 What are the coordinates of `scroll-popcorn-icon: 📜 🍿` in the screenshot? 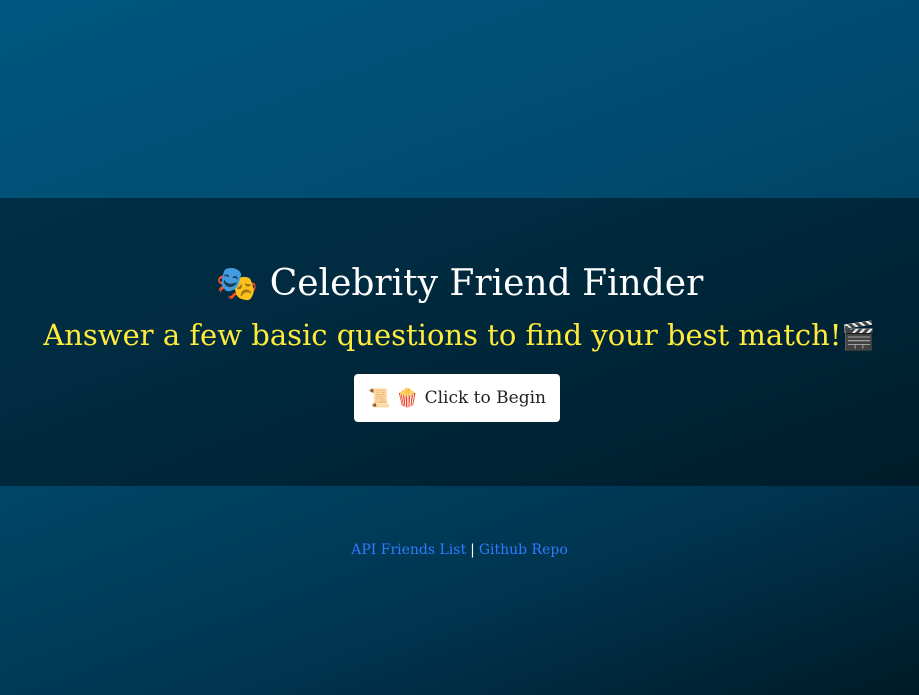 It's located at (393, 398).